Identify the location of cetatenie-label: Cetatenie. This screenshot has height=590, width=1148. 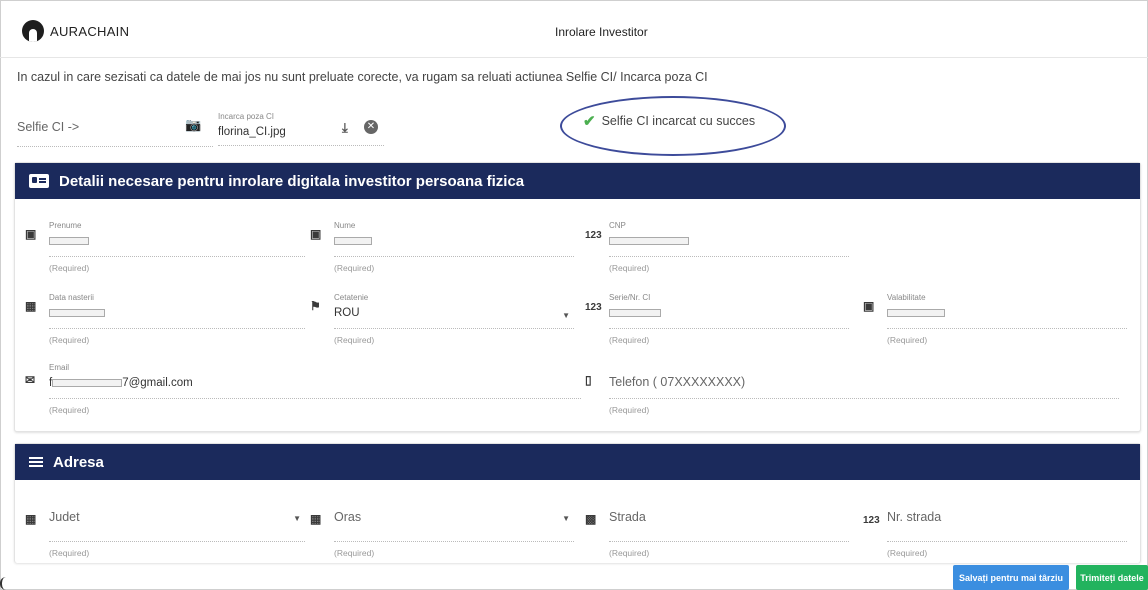
(351, 297).